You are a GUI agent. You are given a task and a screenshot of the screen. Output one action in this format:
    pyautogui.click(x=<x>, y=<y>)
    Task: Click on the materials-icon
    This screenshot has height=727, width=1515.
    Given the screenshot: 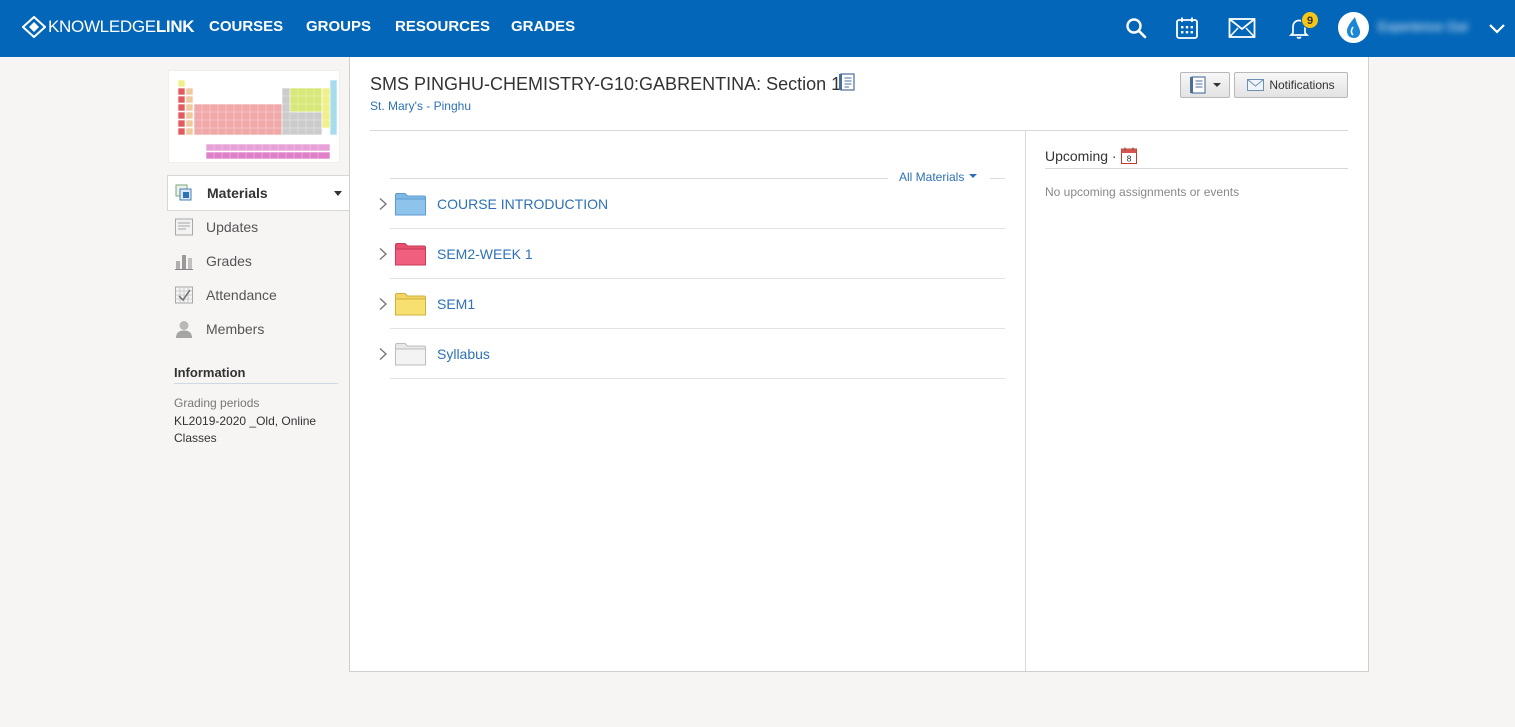 What is the action you would take?
    pyautogui.click(x=183, y=192)
    